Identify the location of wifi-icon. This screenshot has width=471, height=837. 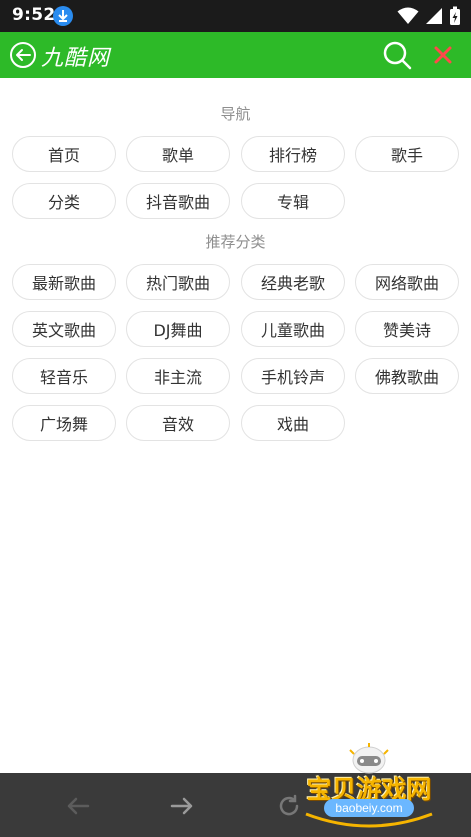
(408, 15).